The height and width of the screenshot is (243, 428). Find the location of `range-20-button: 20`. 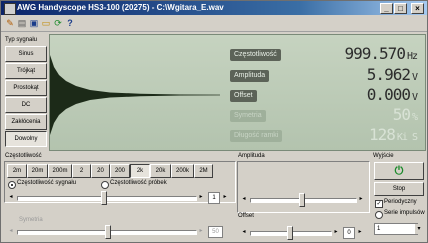

range-20-button: 20 is located at coordinates (100, 171).